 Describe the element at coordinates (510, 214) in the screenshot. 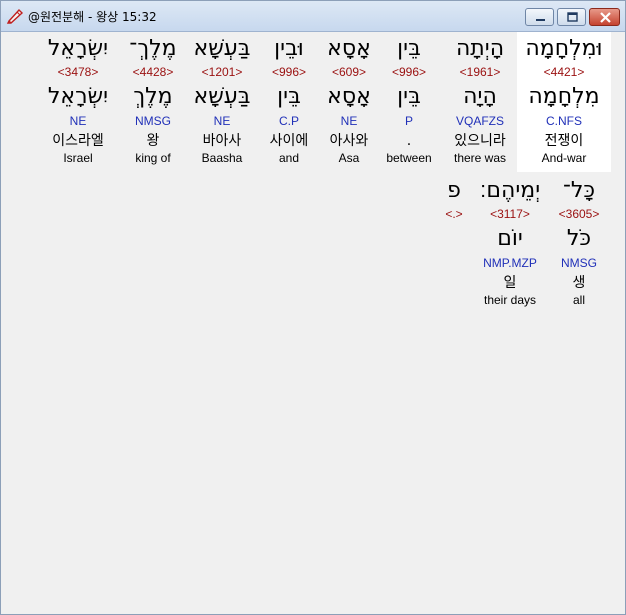

I see `strong-number: <3117>` at that location.